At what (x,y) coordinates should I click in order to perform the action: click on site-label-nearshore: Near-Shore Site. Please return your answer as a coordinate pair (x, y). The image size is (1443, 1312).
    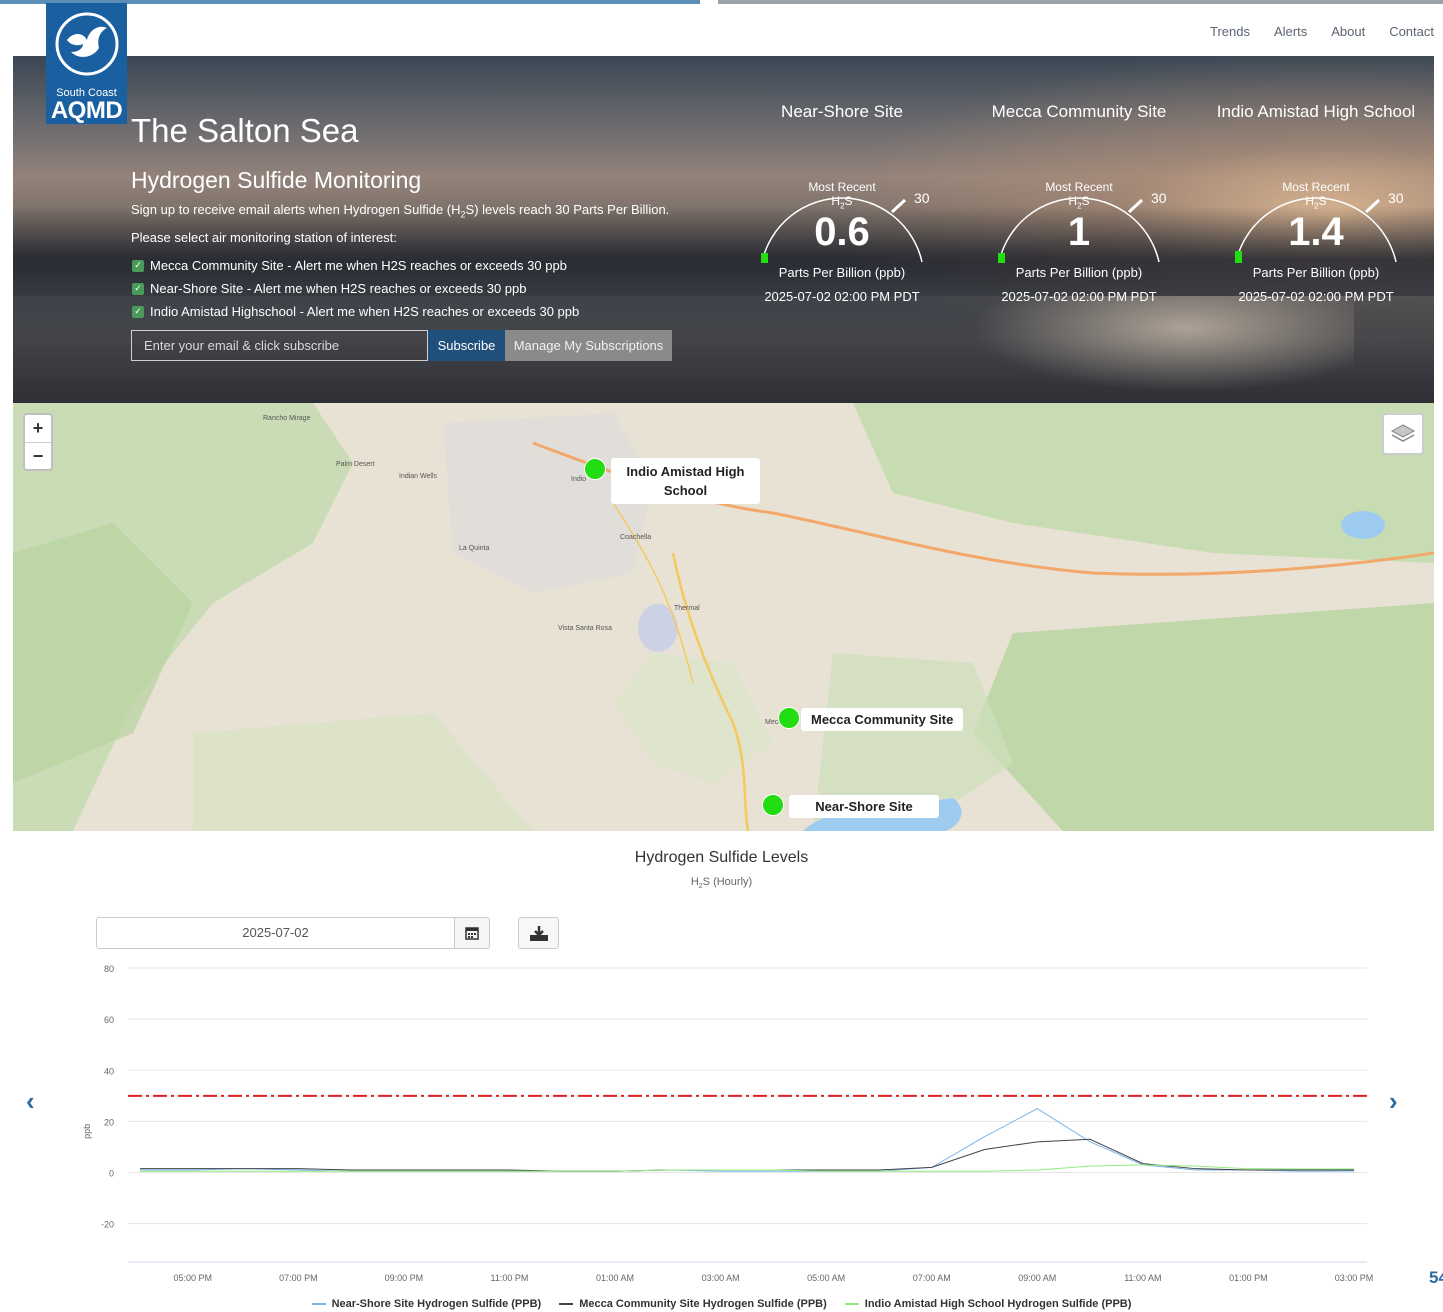
    Looking at the image, I should click on (864, 806).